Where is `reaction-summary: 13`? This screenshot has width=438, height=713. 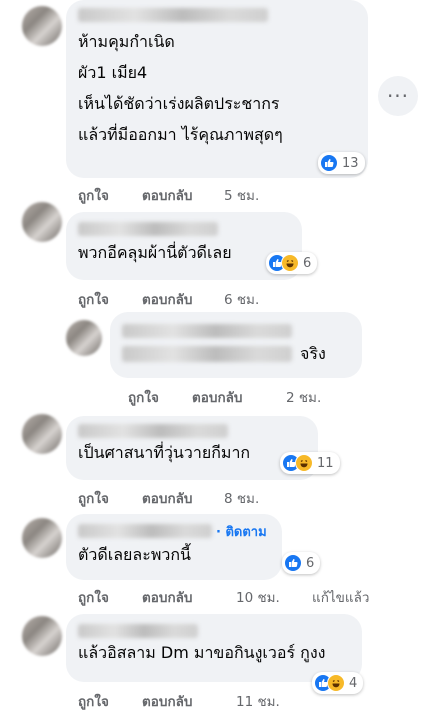 reaction-summary: 13 is located at coordinates (341, 163).